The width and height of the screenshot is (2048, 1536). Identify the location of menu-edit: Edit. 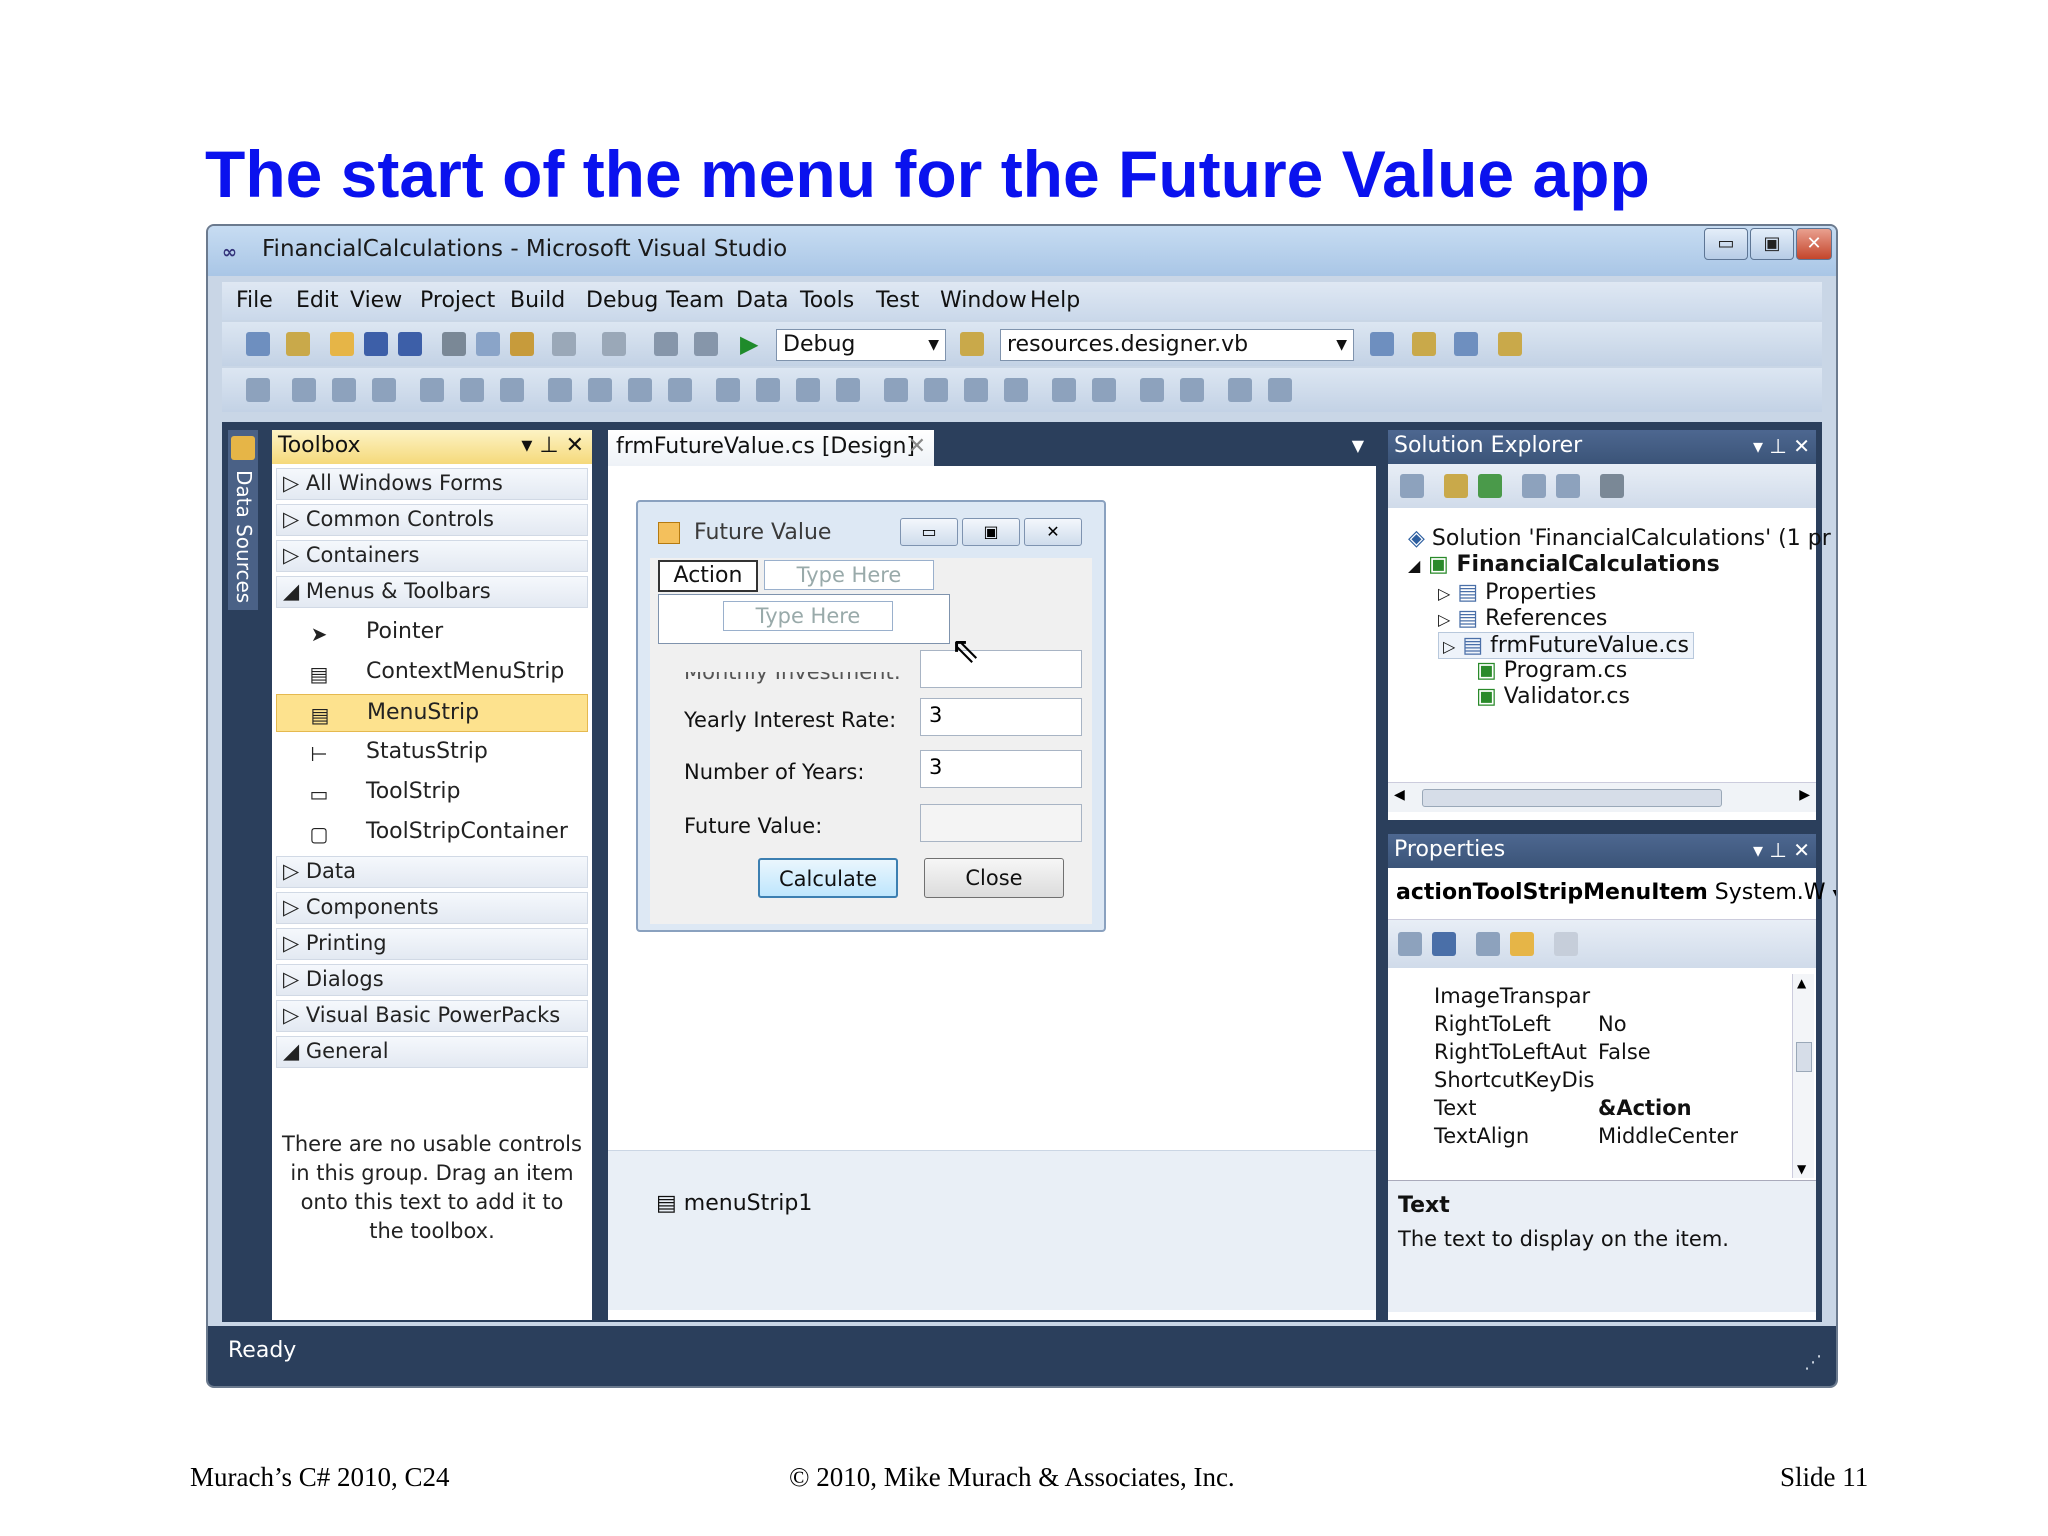
(317, 300).